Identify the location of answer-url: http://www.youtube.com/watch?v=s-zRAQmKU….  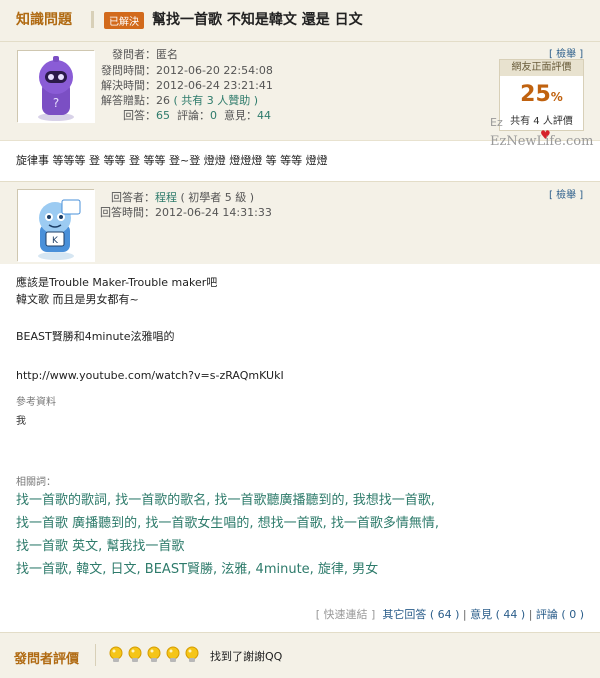
(150, 375).